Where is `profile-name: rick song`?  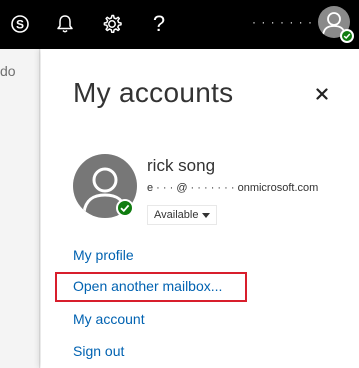 profile-name: rick song is located at coordinates (181, 165).